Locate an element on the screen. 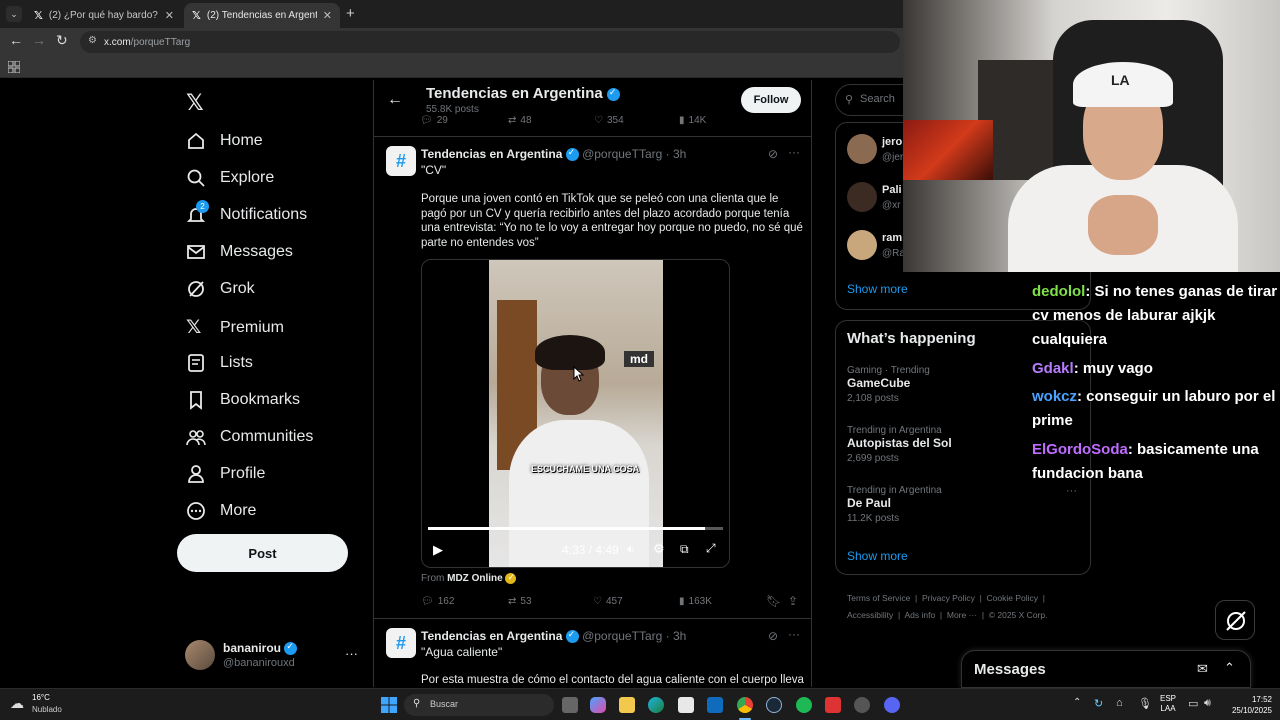  back-icon: ← is located at coordinates (16, 40).